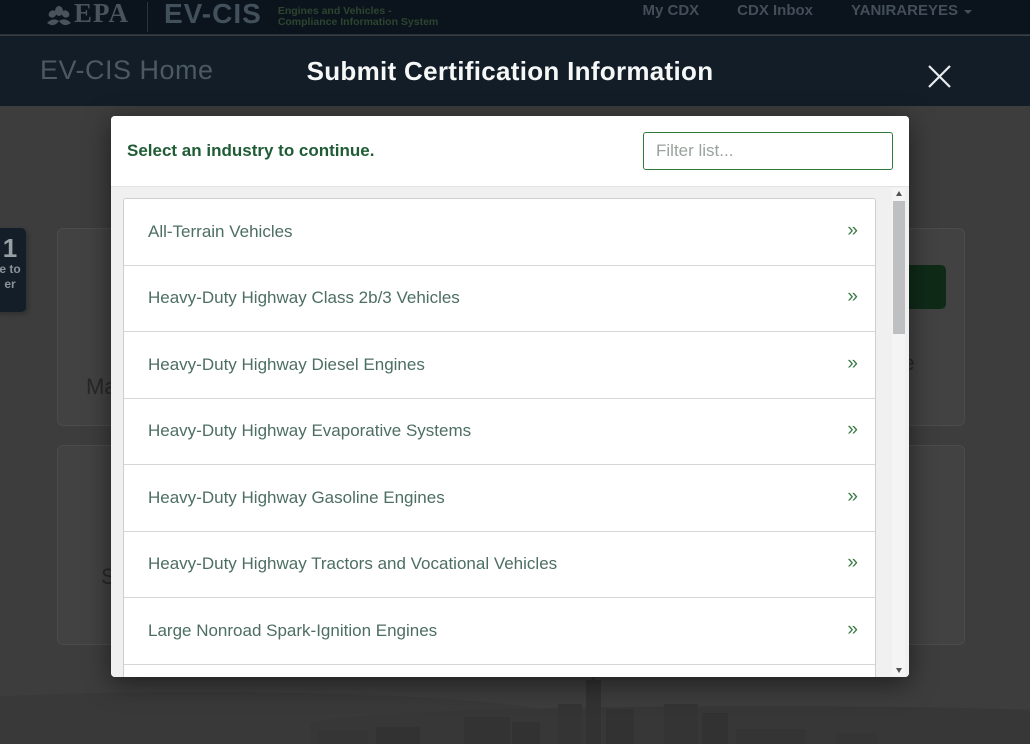 This screenshot has width=1030, height=744. What do you see at coordinates (968, 11) in the screenshot?
I see `caret-down-icon` at bounding box center [968, 11].